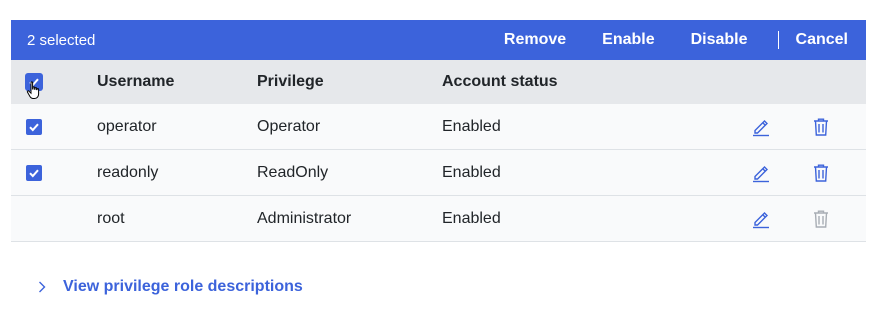 This screenshot has width=890, height=331. I want to click on column-header-account-status: Account status, so click(500, 82).